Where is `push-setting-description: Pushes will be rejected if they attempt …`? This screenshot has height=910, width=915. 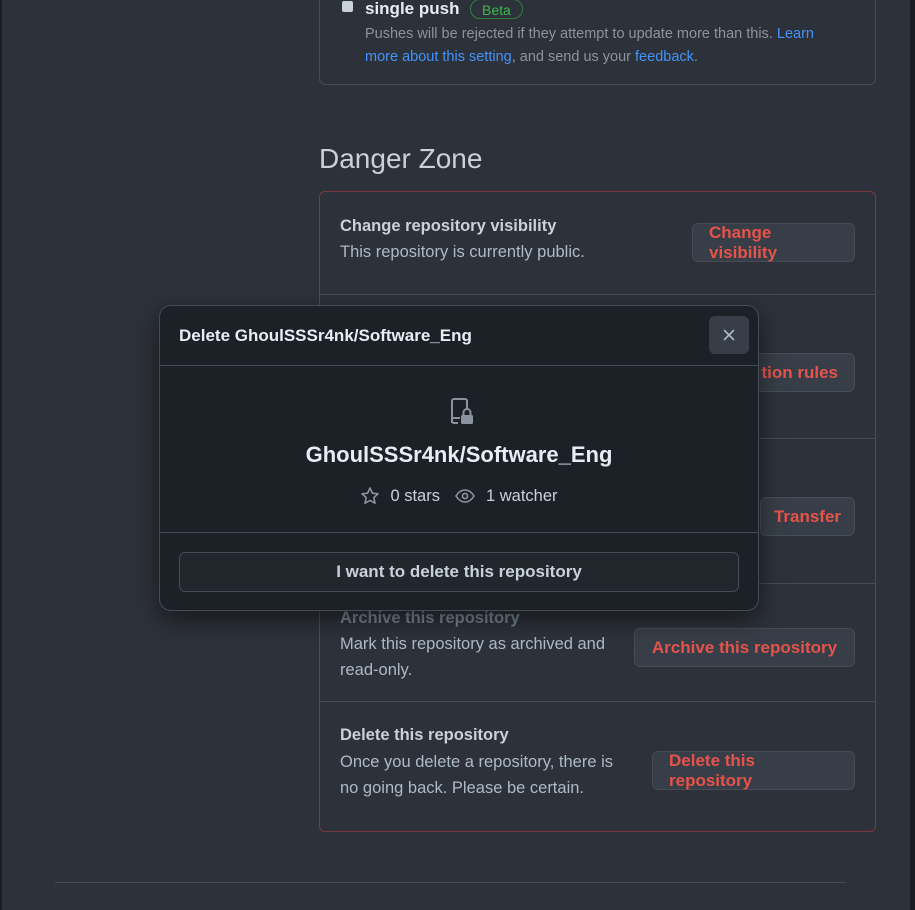 push-setting-description: Pushes will be rejected if they attempt … is located at coordinates (605, 46).